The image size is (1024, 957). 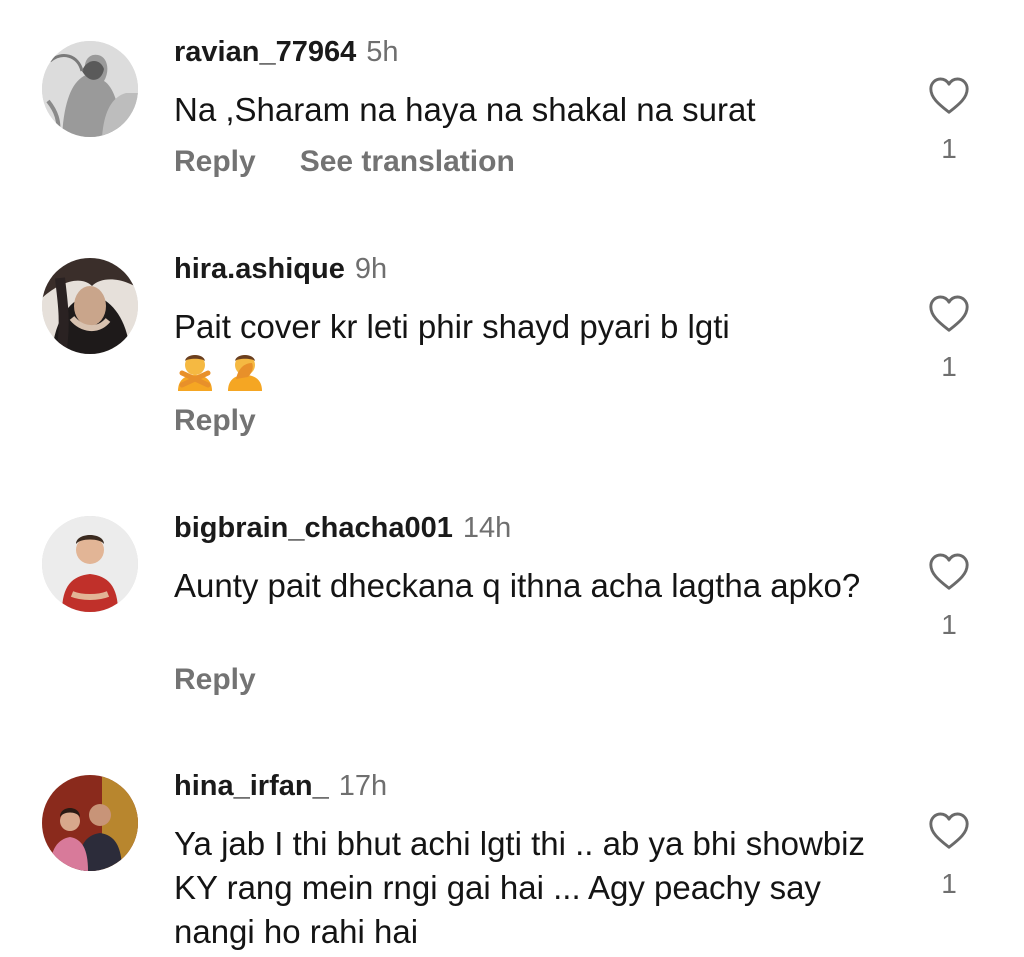 I want to click on see-translation-button: See translation, so click(x=407, y=161).